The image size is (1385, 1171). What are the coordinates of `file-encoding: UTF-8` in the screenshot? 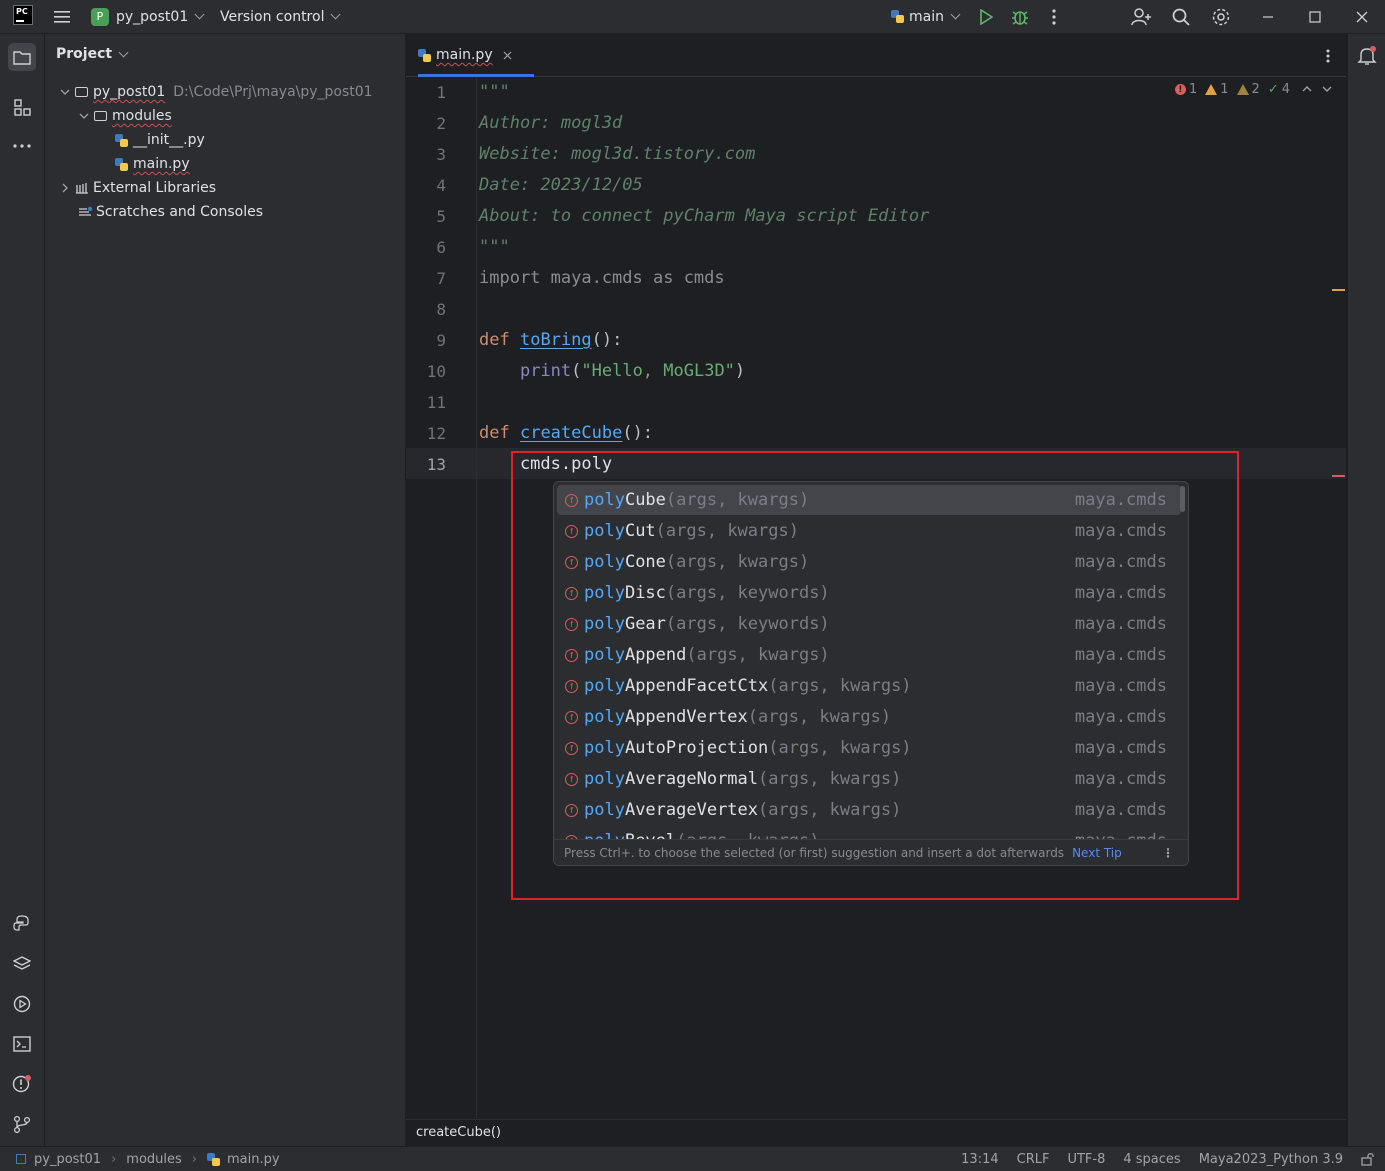 It's located at (1086, 1159).